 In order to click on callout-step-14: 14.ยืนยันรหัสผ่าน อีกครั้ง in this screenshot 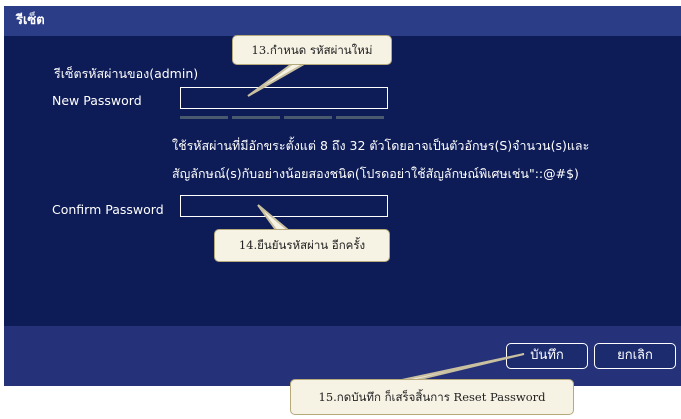, I will do `click(302, 245)`.